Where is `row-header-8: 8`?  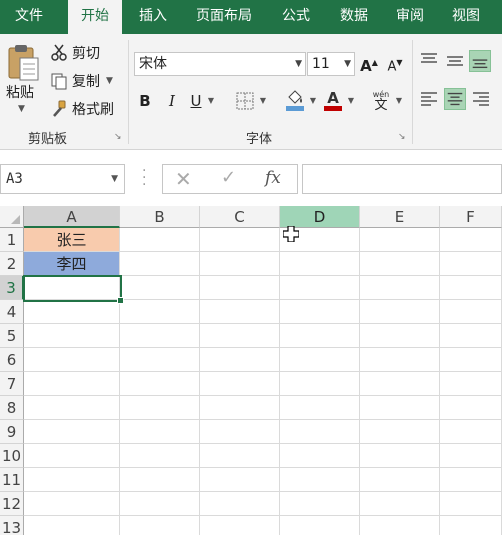 row-header-8: 8 is located at coordinates (12, 408).